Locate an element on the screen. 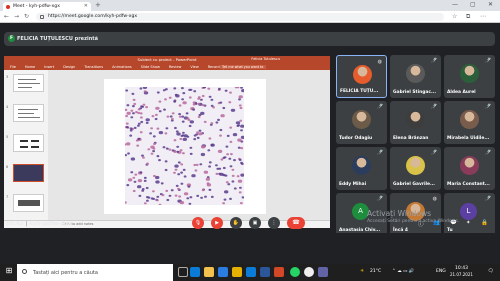  activities-icon: ✦ is located at coordinates (468, 223).